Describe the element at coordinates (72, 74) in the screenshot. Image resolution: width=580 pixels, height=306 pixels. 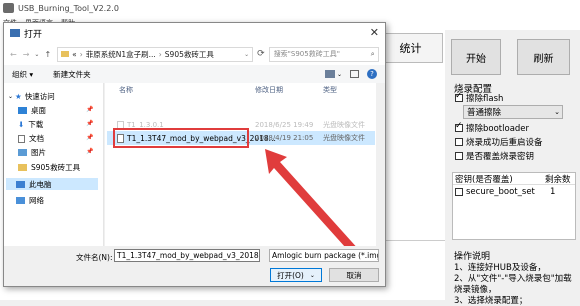
I see `new-folder-button: 新建文件夹` at that location.